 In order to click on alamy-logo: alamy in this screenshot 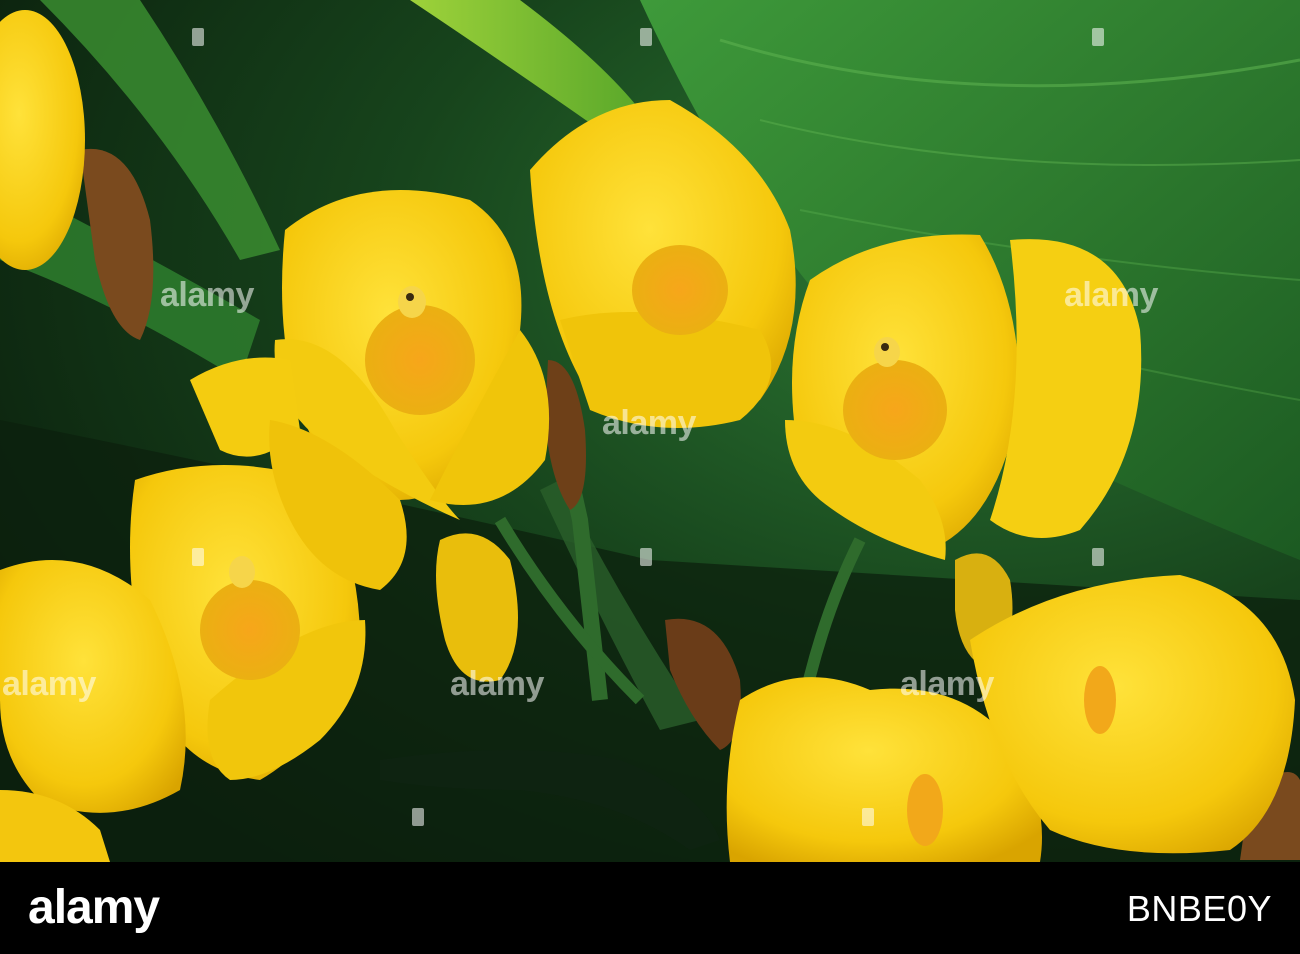, I will do `click(94, 907)`.